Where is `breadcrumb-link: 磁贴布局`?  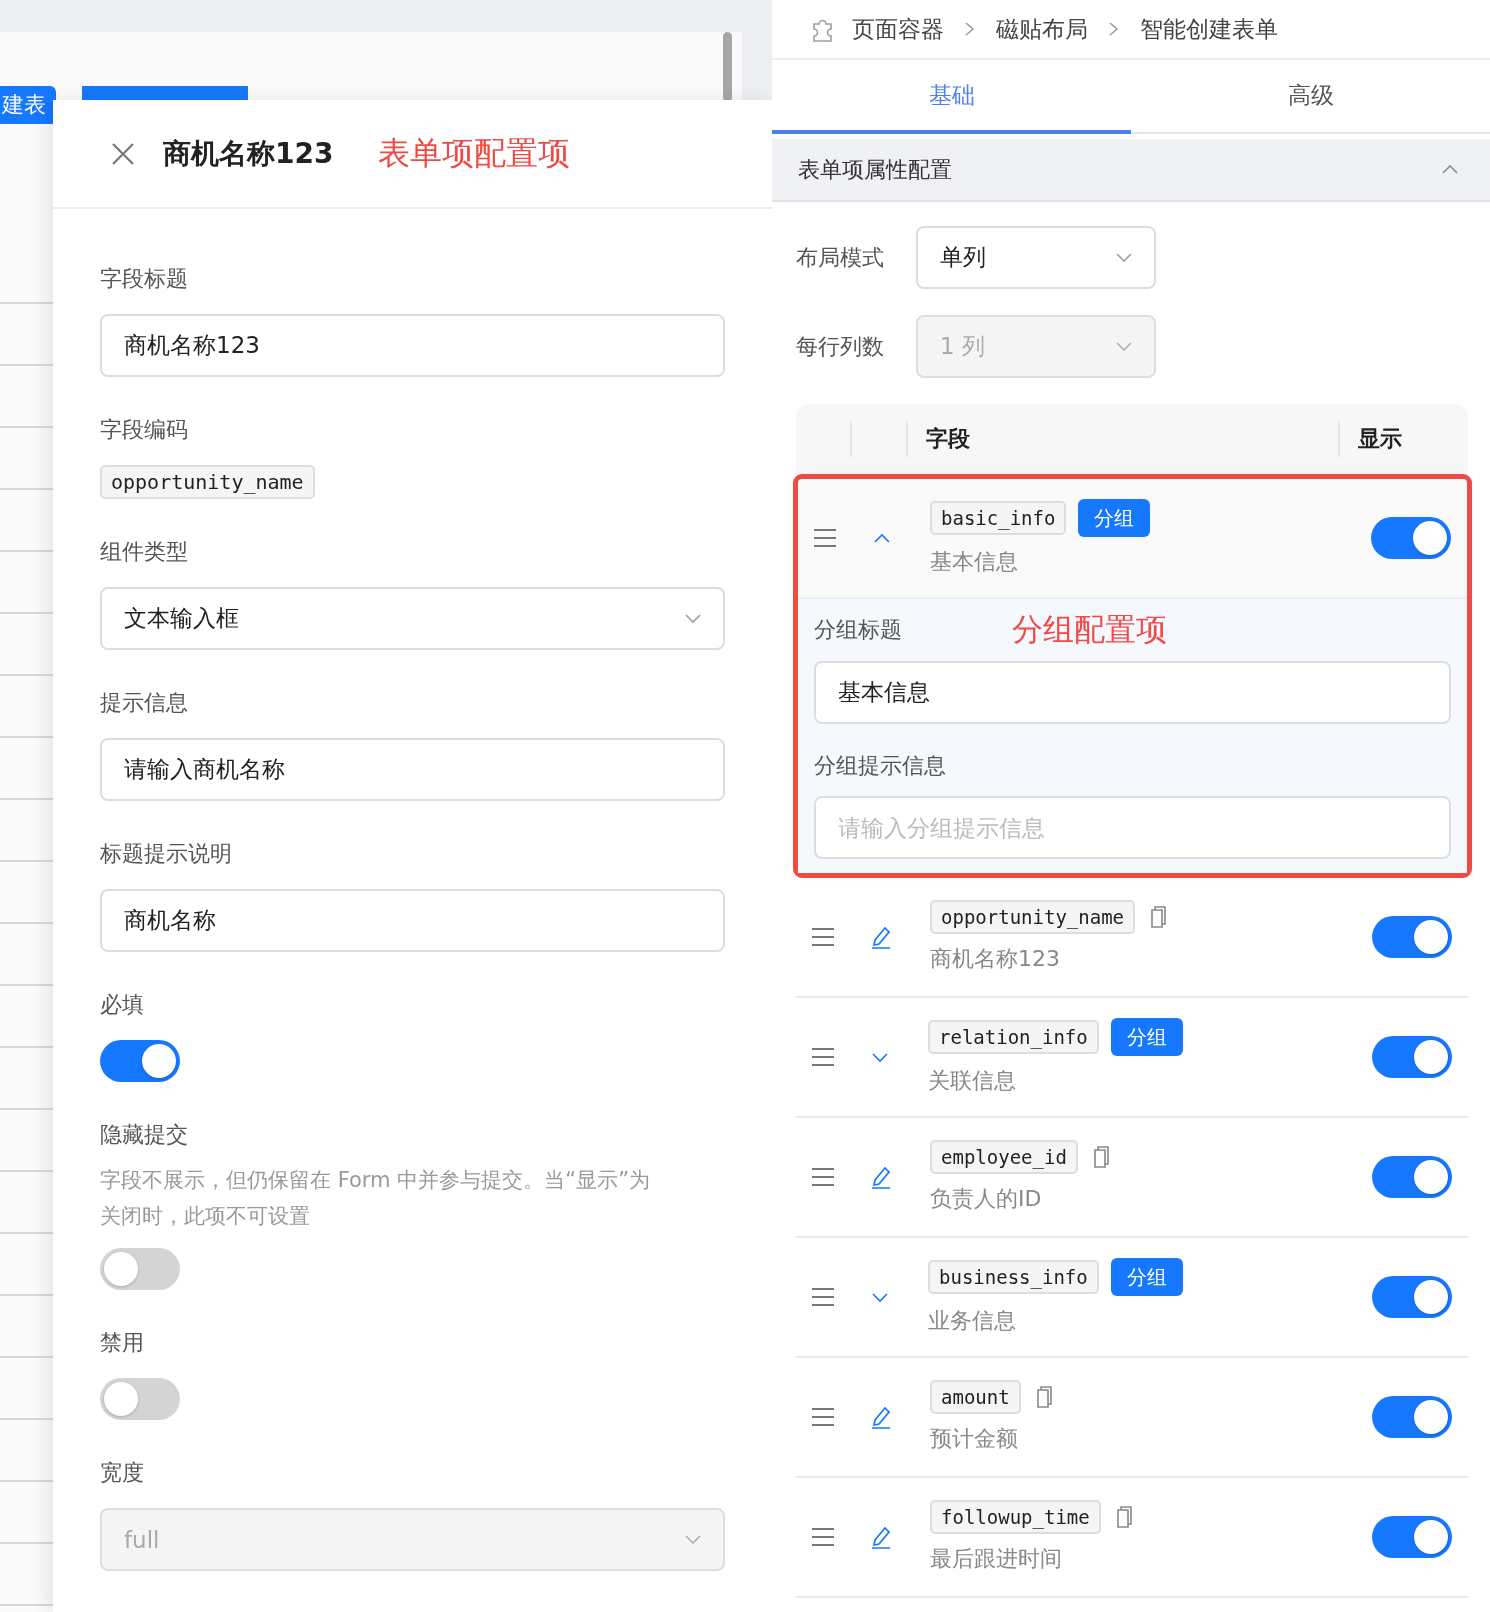 breadcrumb-link: 磁贴布局 is located at coordinates (1042, 29).